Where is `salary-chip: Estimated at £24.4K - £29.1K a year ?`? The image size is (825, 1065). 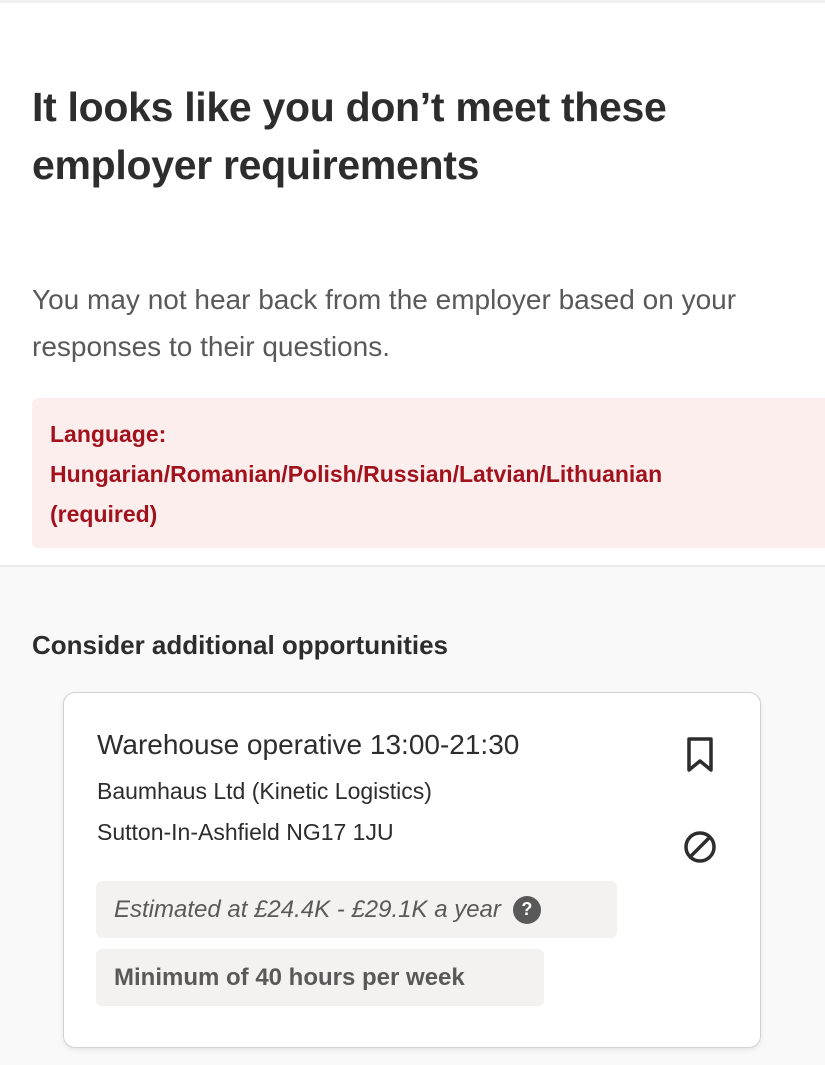 salary-chip: Estimated at £24.4K - £29.1K a year ? is located at coordinates (356, 909).